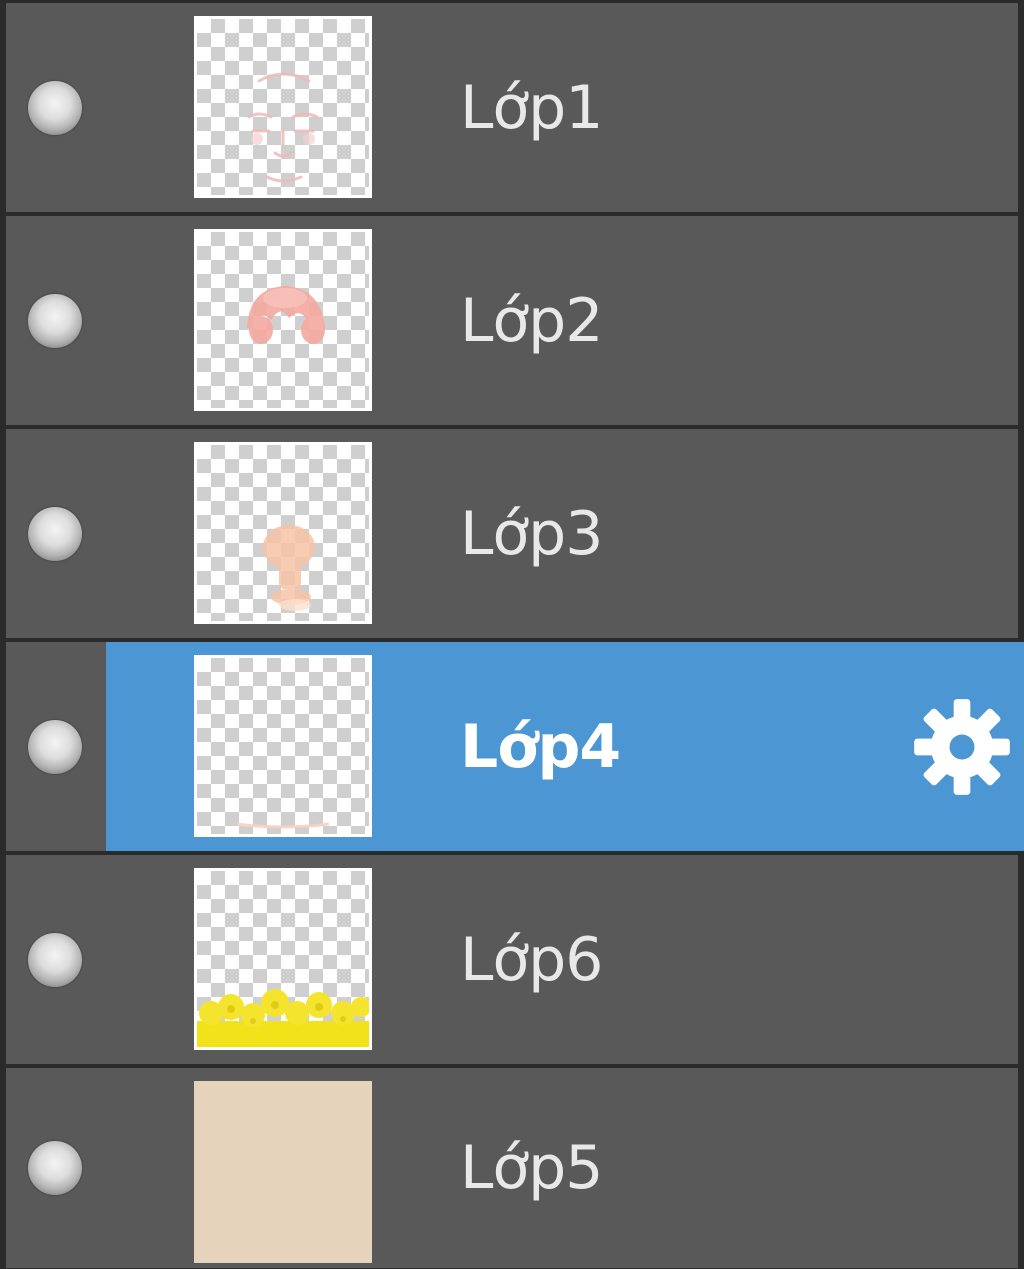  Describe the element at coordinates (531, 108) in the screenshot. I see `layer-name: Lớp1` at that location.